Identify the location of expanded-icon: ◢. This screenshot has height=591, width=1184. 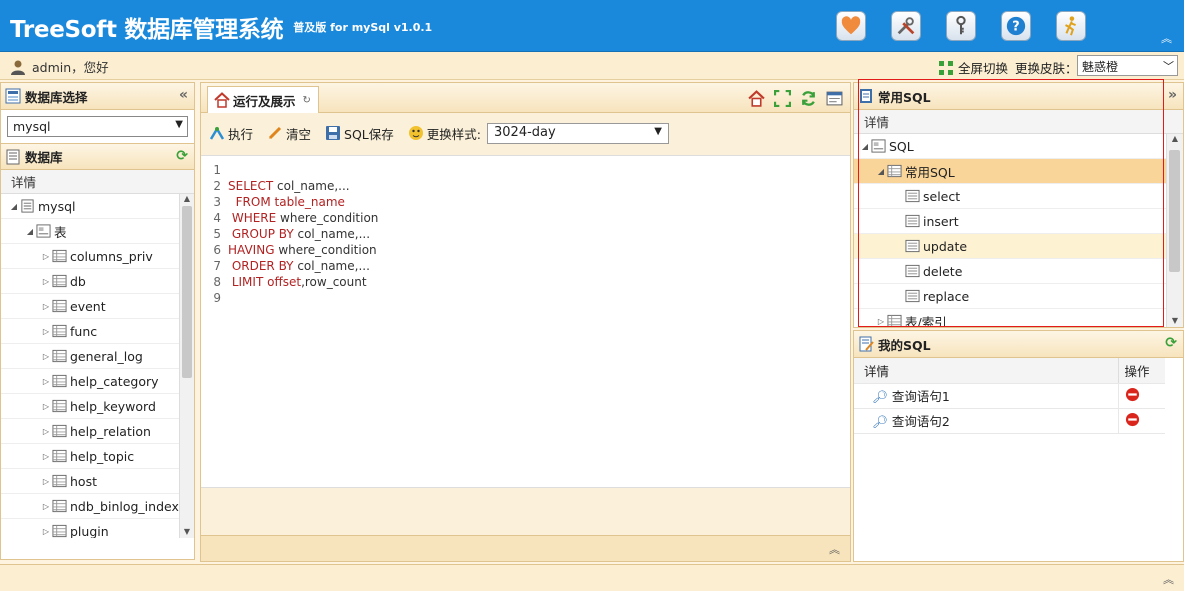
(30, 231).